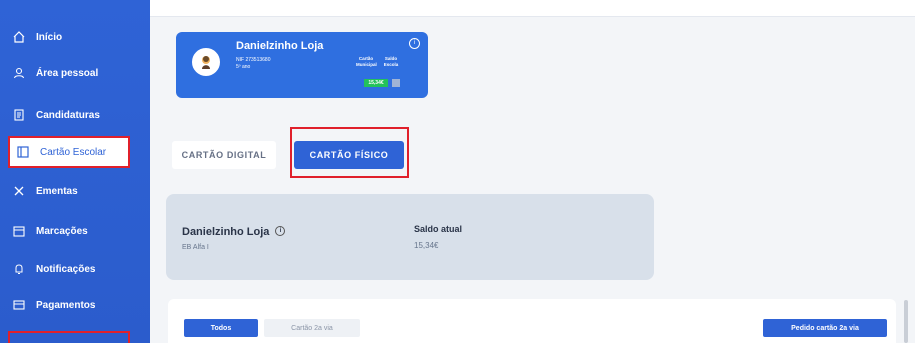 The image size is (915, 343). What do you see at coordinates (825, 328) in the screenshot?
I see `request-second-card-button: Pedido cartão 2a via` at bounding box center [825, 328].